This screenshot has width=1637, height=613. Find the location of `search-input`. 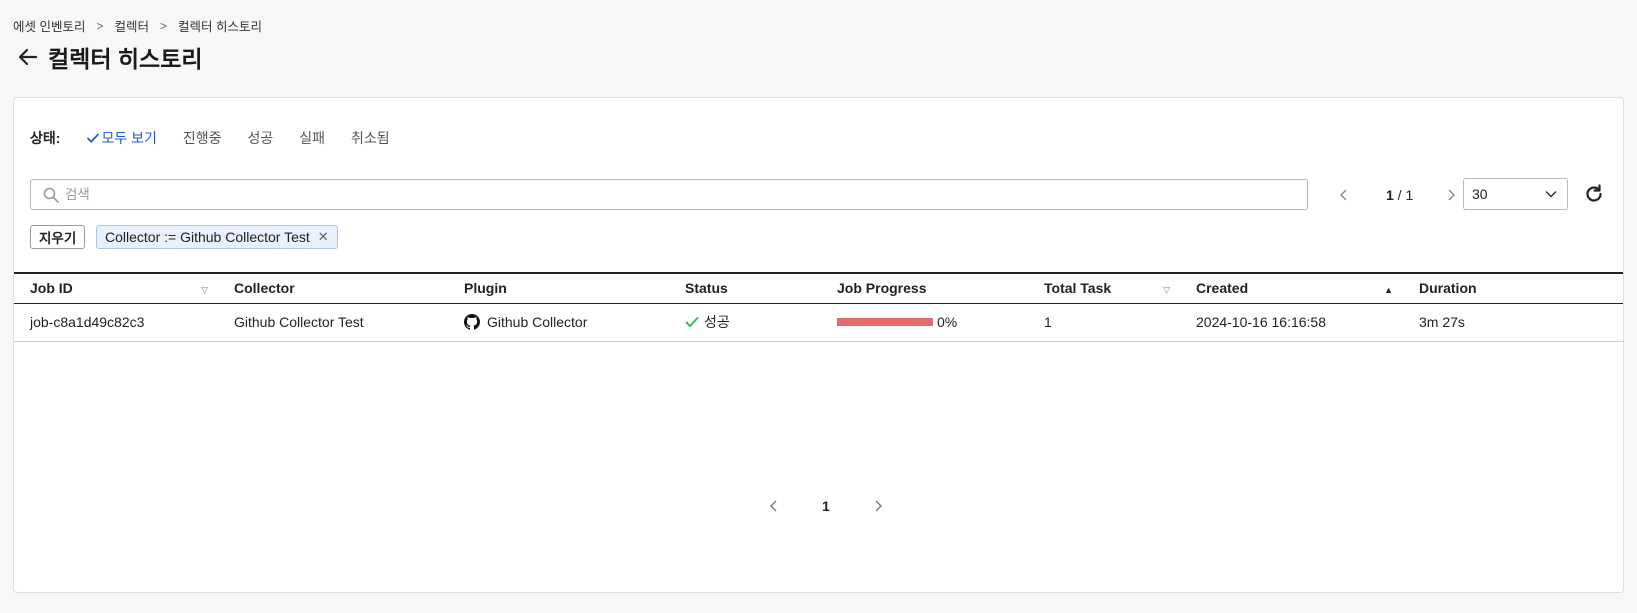

search-input is located at coordinates (665, 194).